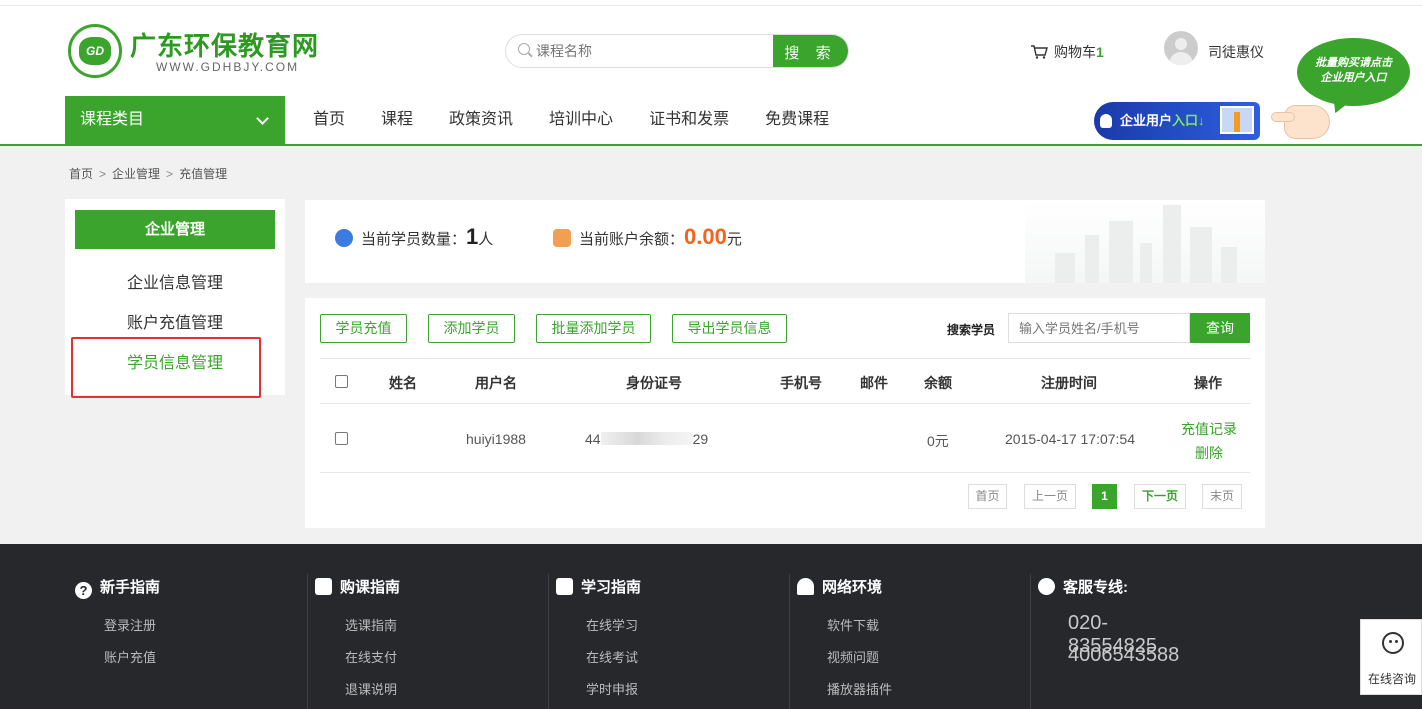 Image resolution: width=1422 pixels, height=709 pixels. I want to click on breadcrumb-enterprise: 企业管理, so click(136, 174).